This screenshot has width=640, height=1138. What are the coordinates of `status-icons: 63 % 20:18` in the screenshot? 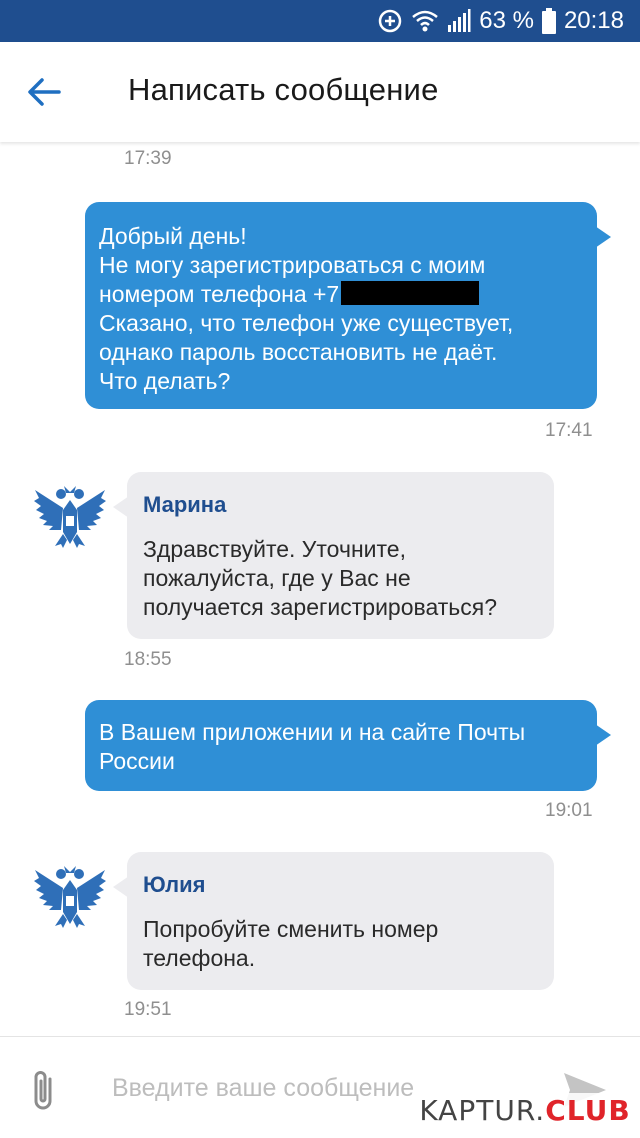 It's located at (500, 21).